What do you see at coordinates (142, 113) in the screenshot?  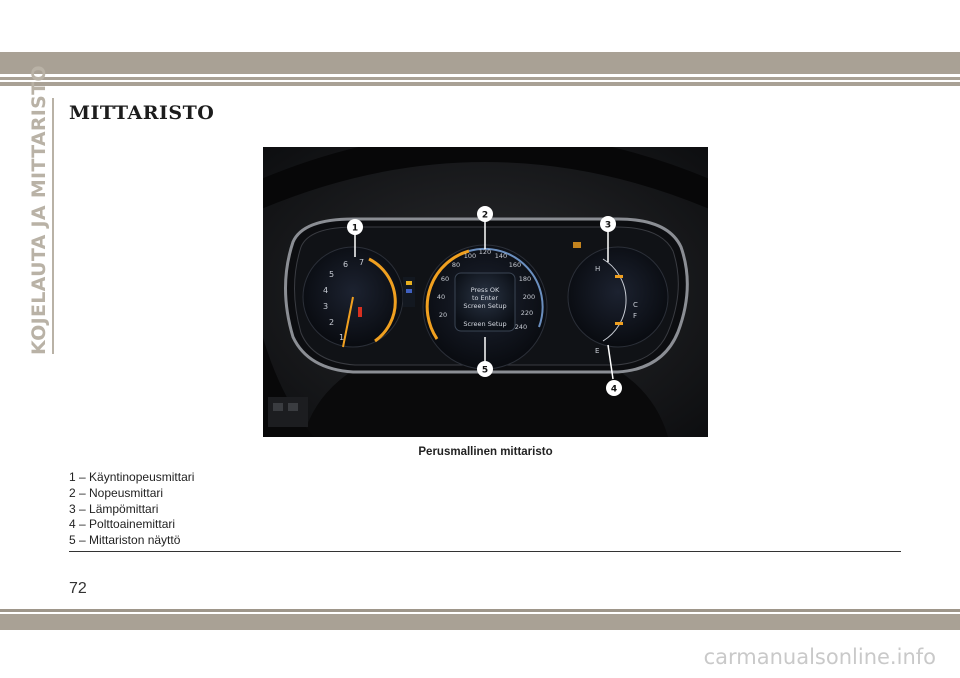 I see `section-title: MITTARISTO` at bounding box center [142, 113].